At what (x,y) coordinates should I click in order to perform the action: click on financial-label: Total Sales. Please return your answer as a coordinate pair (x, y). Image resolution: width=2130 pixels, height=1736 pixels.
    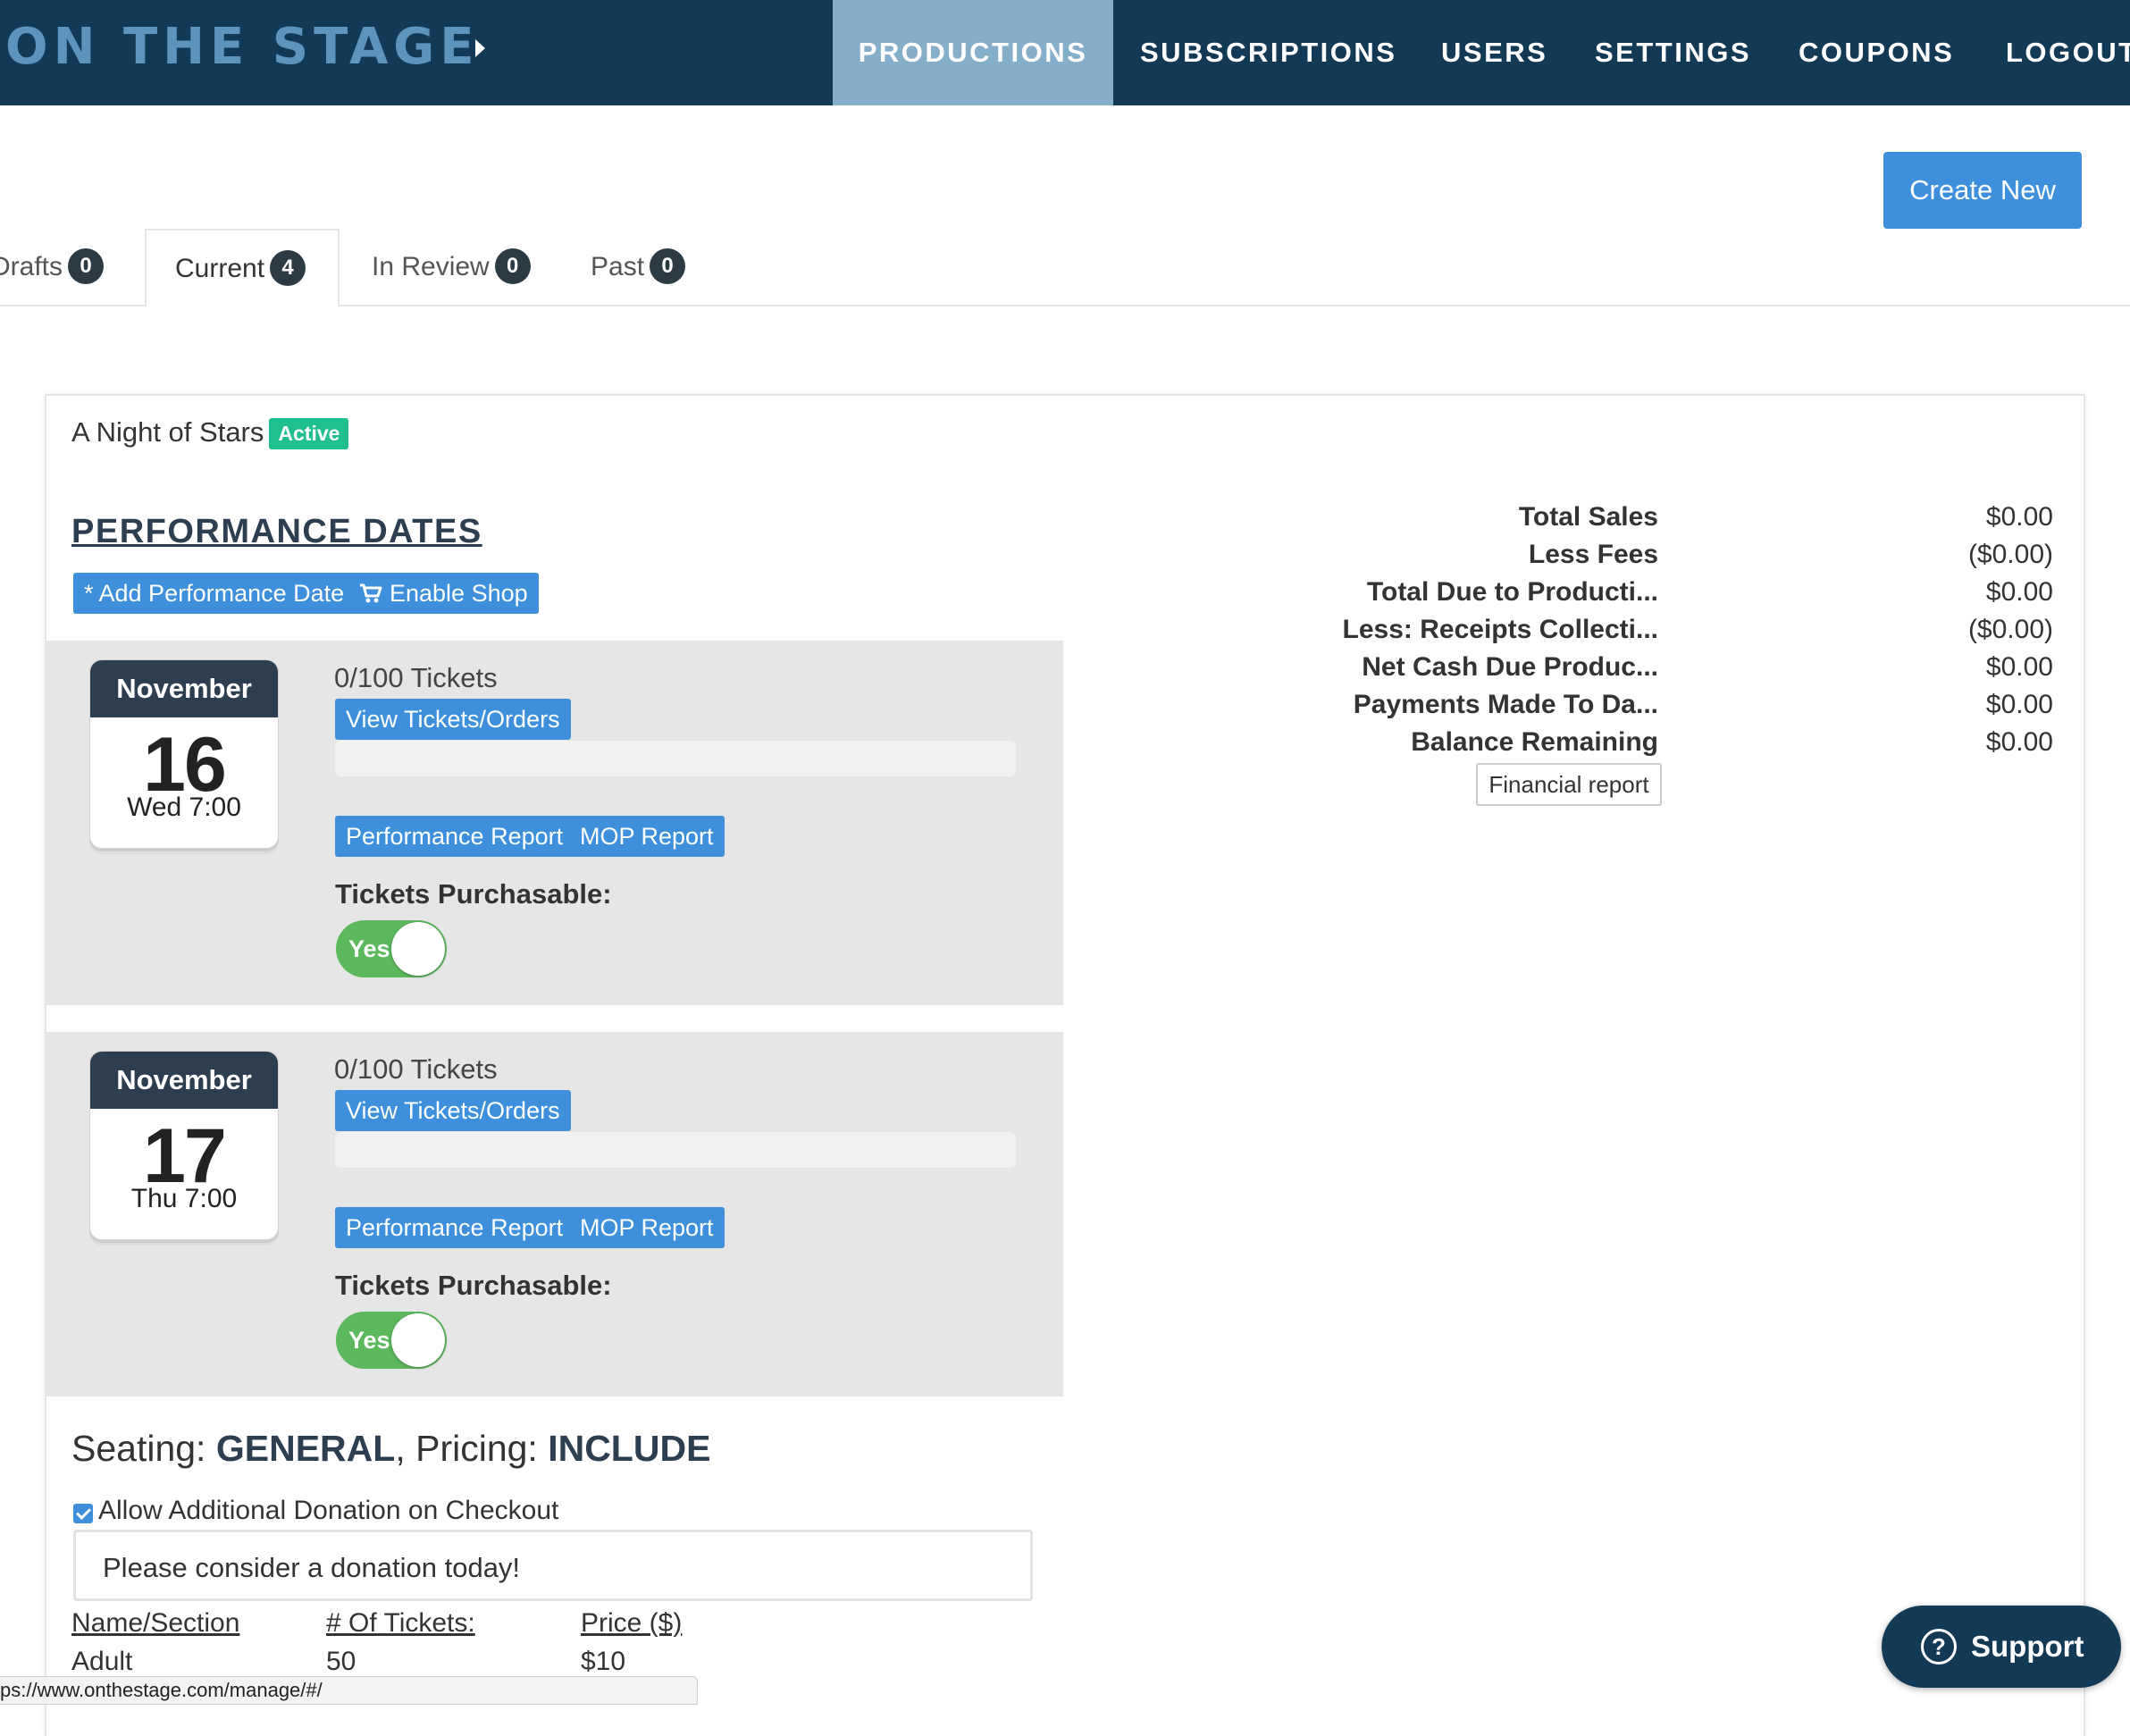
    Looking at the image, I should click on (1588, 517).